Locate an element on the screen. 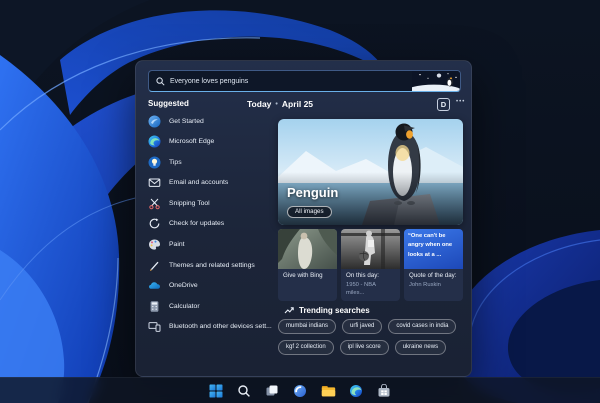 Image resolution: width=600 pixels, height=403 pixels. store-button is located at coordinates (384, 391).